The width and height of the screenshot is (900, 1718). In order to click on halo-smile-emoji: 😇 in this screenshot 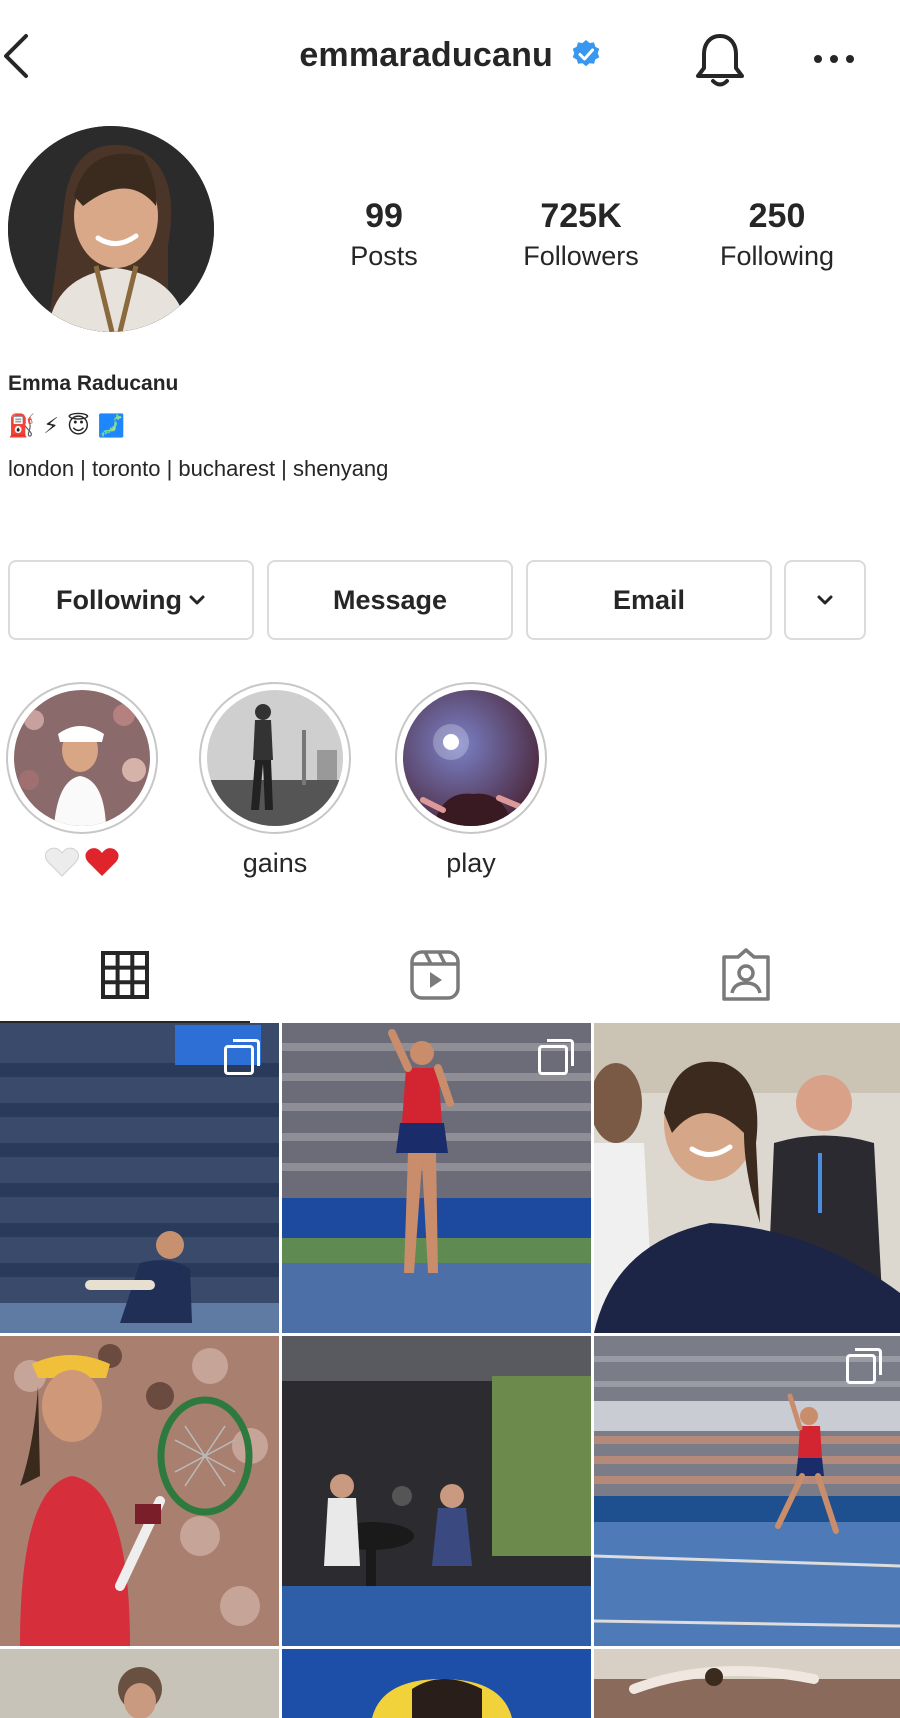, I will do `click(78, 425)`.